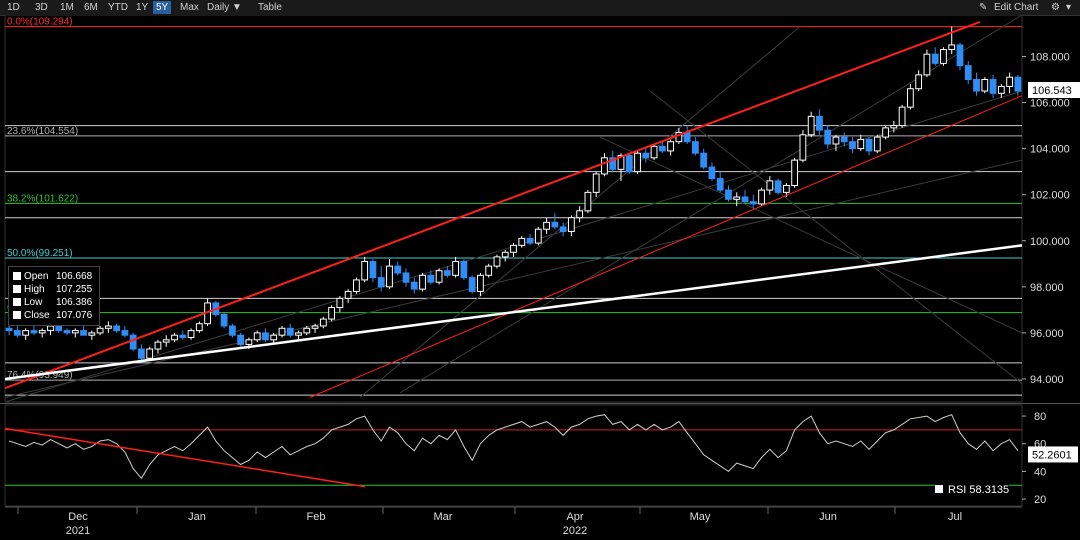  I want to click on table-button: Table, so click(270, 7).